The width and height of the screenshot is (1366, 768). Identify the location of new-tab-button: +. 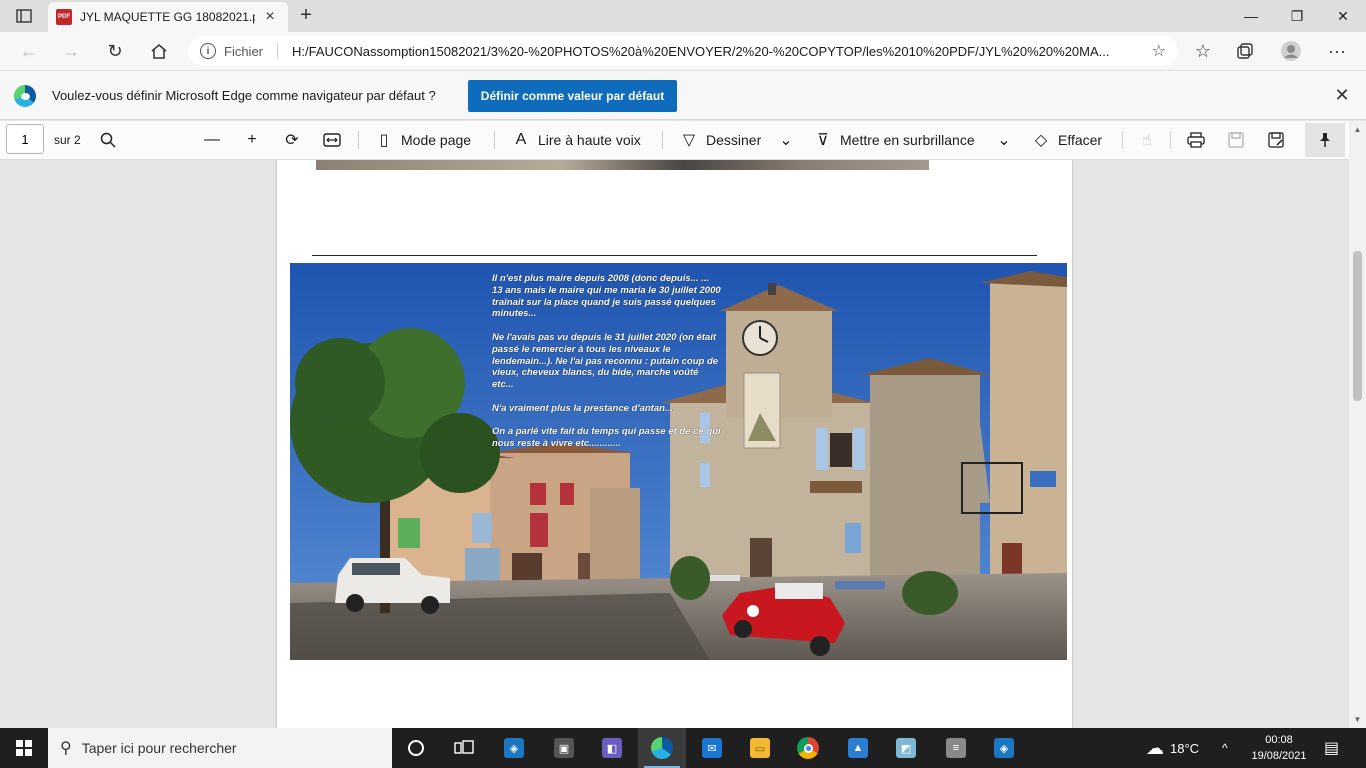
(306, 16).